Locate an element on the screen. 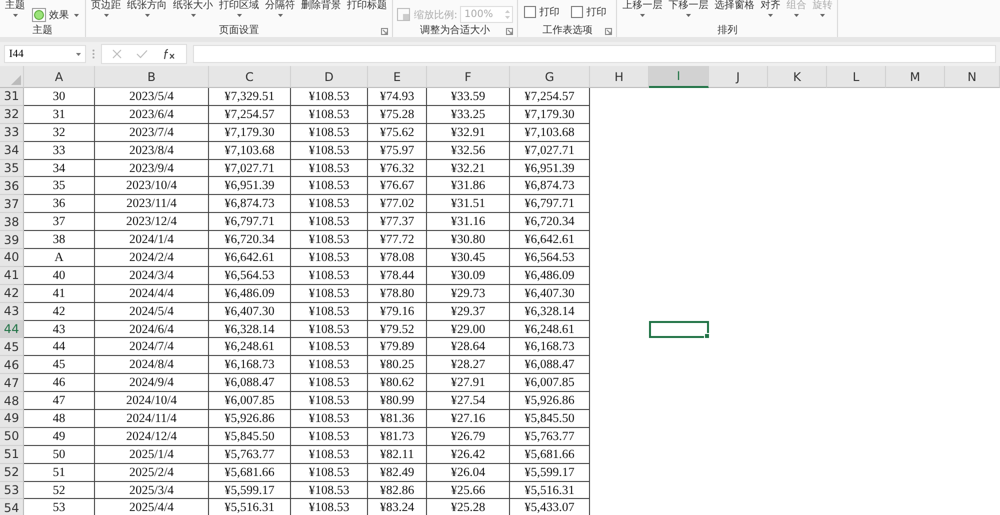 This screenshot has height=515, width=1000. table-cell: ¥6,874.73 is located at coordinates (250, 204).